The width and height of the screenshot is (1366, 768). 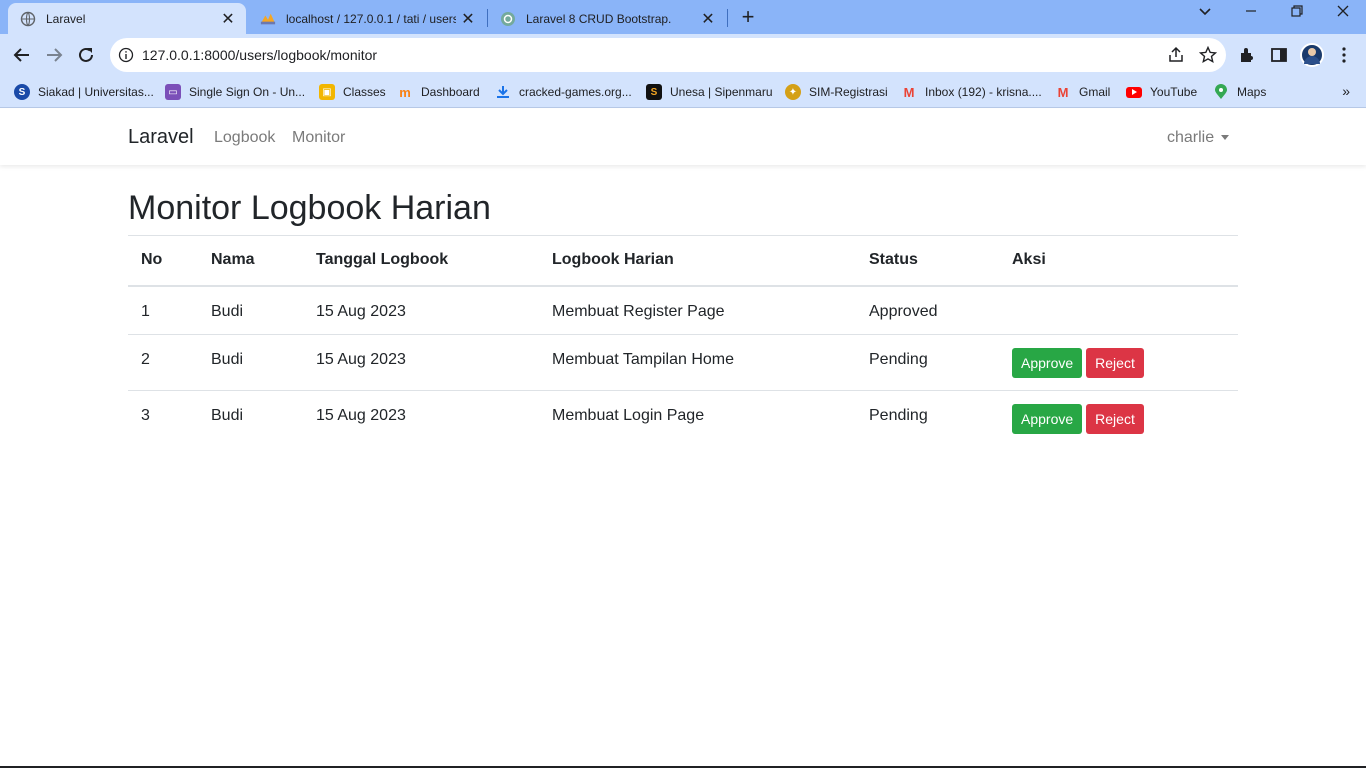 What do you see at coordinates (727, 18) in the screenshot?
I see `tab-separator` at bounding box center [727, 18].